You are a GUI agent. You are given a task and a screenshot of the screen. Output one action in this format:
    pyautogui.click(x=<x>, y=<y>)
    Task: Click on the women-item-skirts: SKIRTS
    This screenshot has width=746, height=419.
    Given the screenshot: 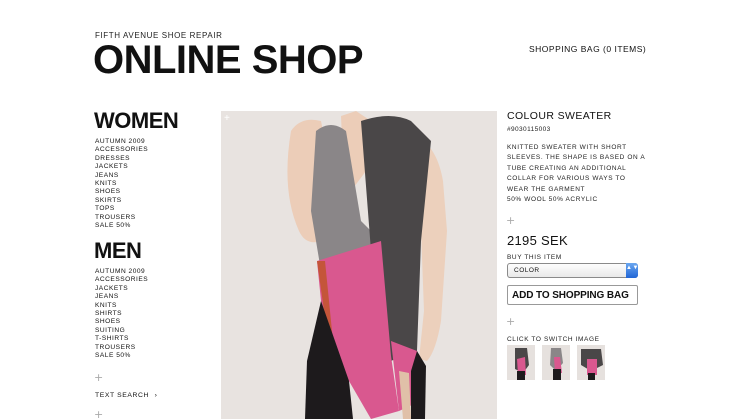 What is the action you would take?
    pyautogui.click(x=121, y=201)
    